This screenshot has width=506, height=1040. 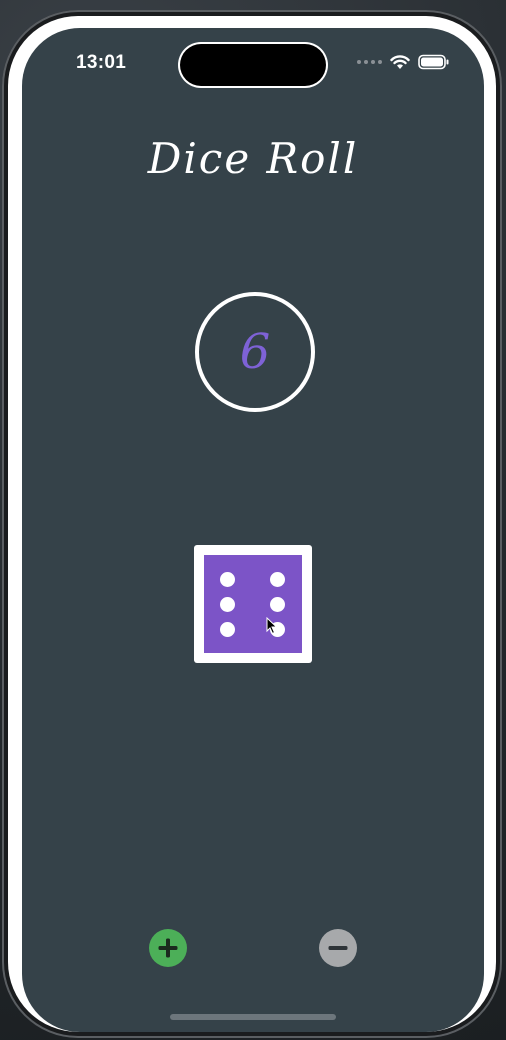 I want to click on roll-result-value: 6, so click(x=255, y=352).